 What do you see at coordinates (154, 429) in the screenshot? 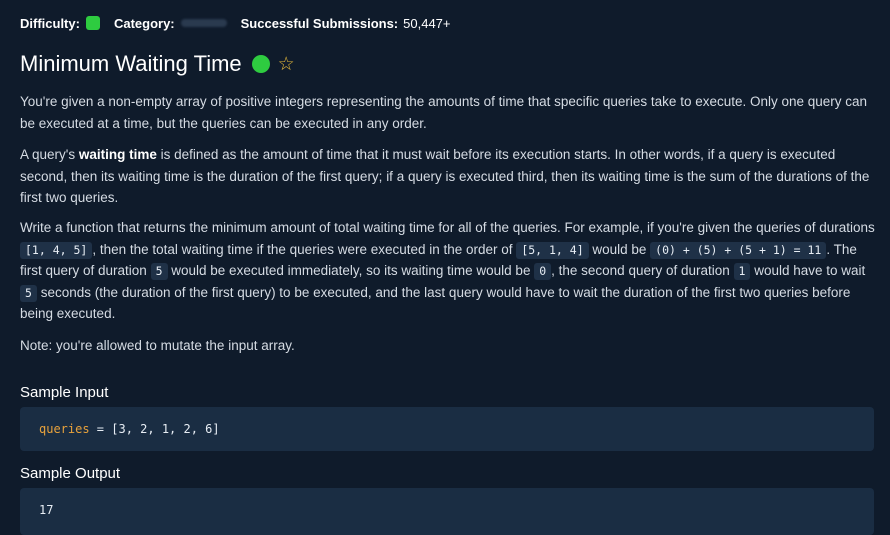
I see `sample-input-value: = [3, 2, 1, 2, 6]` at bounding box center [154, 429].